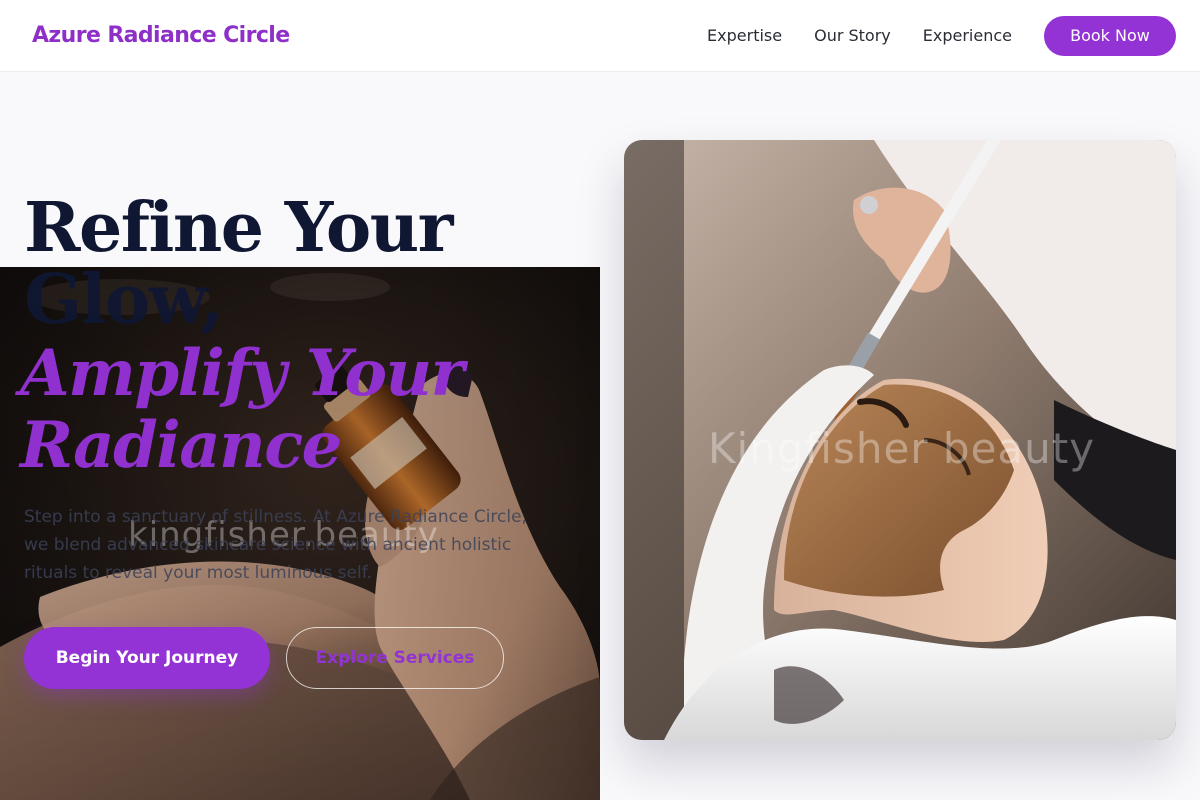  What do you see at coordinates (967, 35) in the screenshot?
I see `nav-link-experience: Experience` at bounding box center [967, 35].